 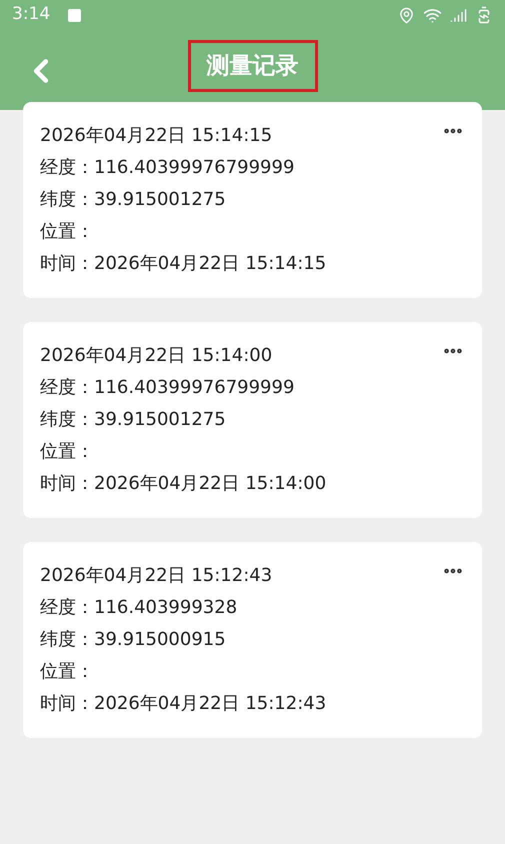 What do you see at coordinates (210, 264) in the screenshot?
I see `field-value: 2026年04月22日 15:14:15` at bounding box center [210, 264].